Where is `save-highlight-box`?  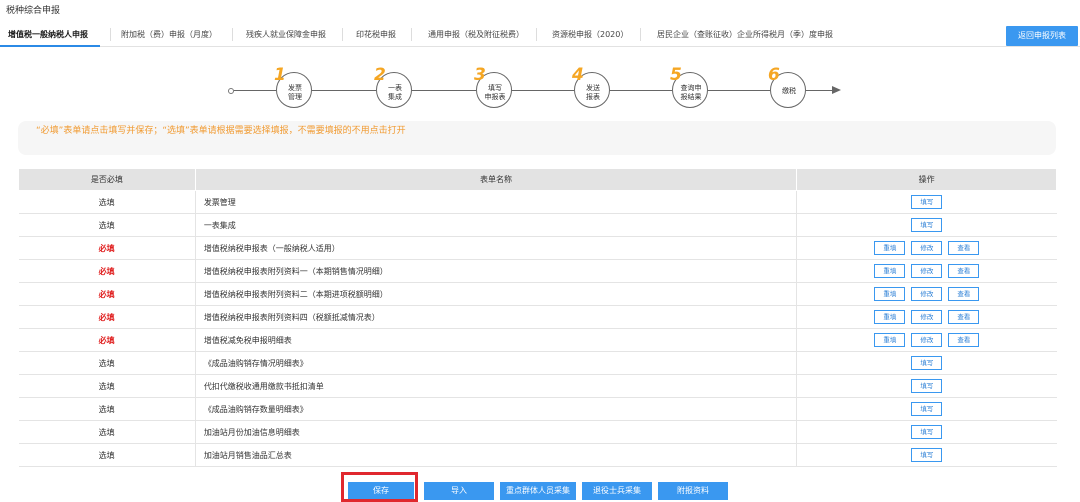
save-highlight-box is located at coordinates (379, 487).